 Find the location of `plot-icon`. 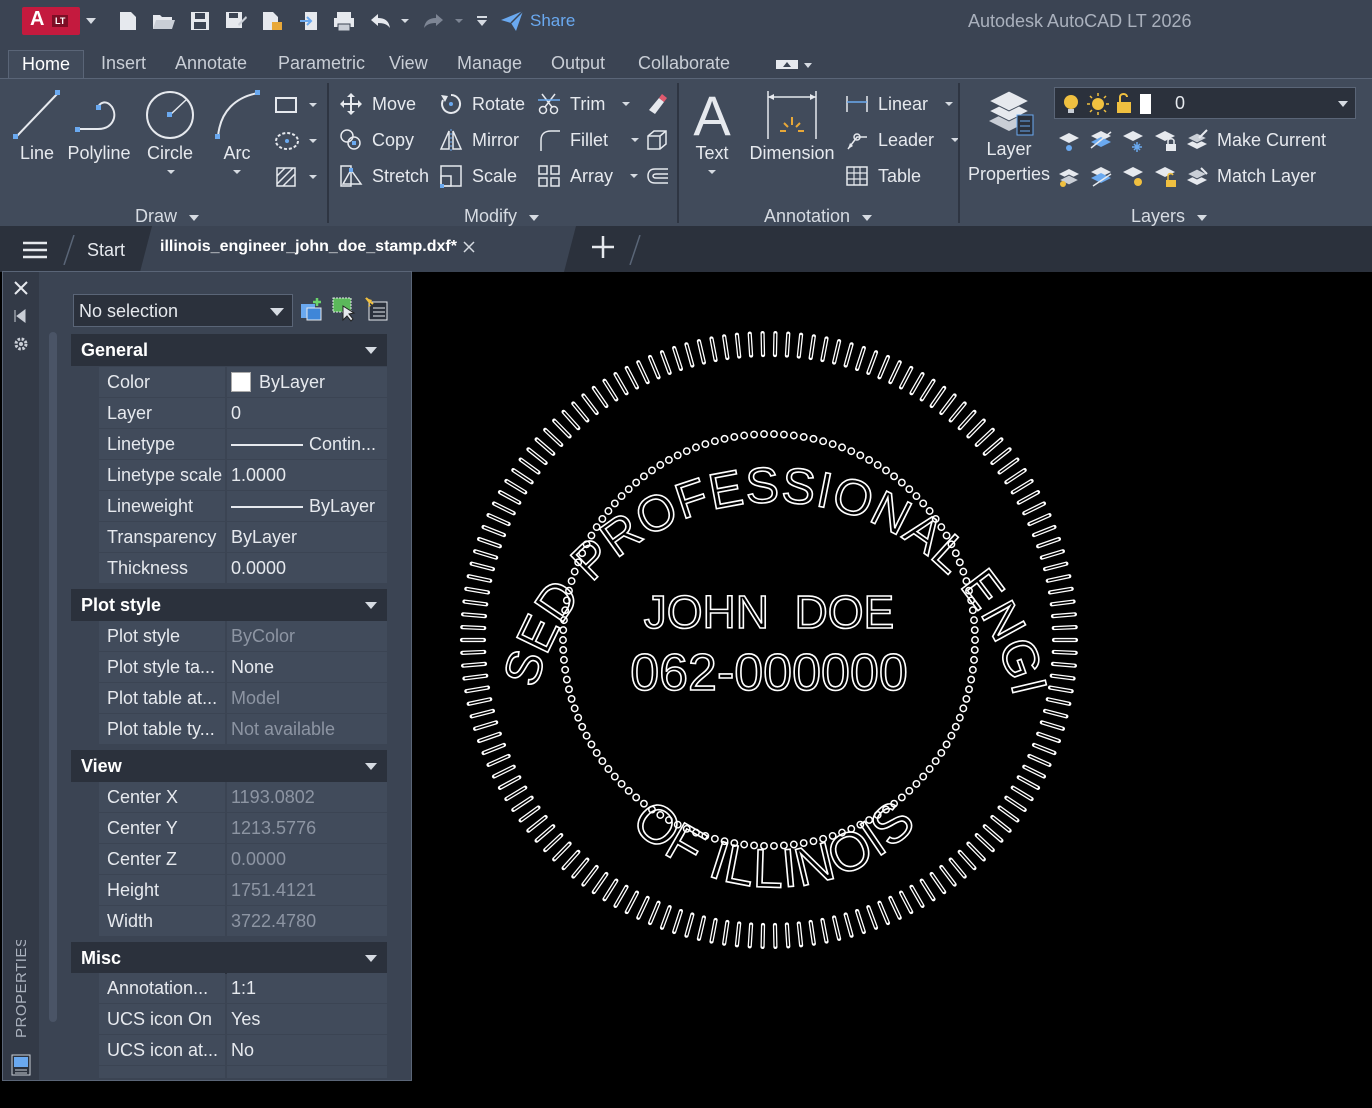

plot-icon is located at coordinates (344, 21).